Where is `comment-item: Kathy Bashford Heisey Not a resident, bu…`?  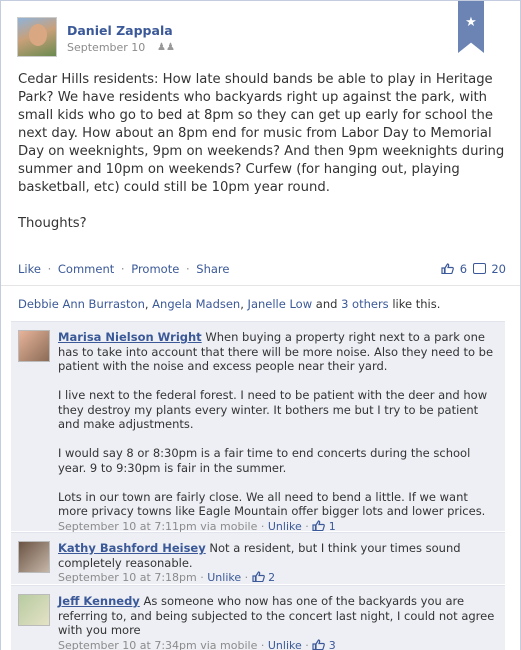
comment-item: Kathy Bashford Heisey Not a resident, bu… is located at coordinates (258, 558).